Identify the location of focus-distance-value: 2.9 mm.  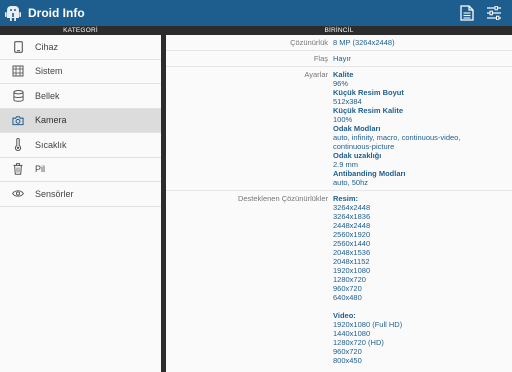
(346, 164).